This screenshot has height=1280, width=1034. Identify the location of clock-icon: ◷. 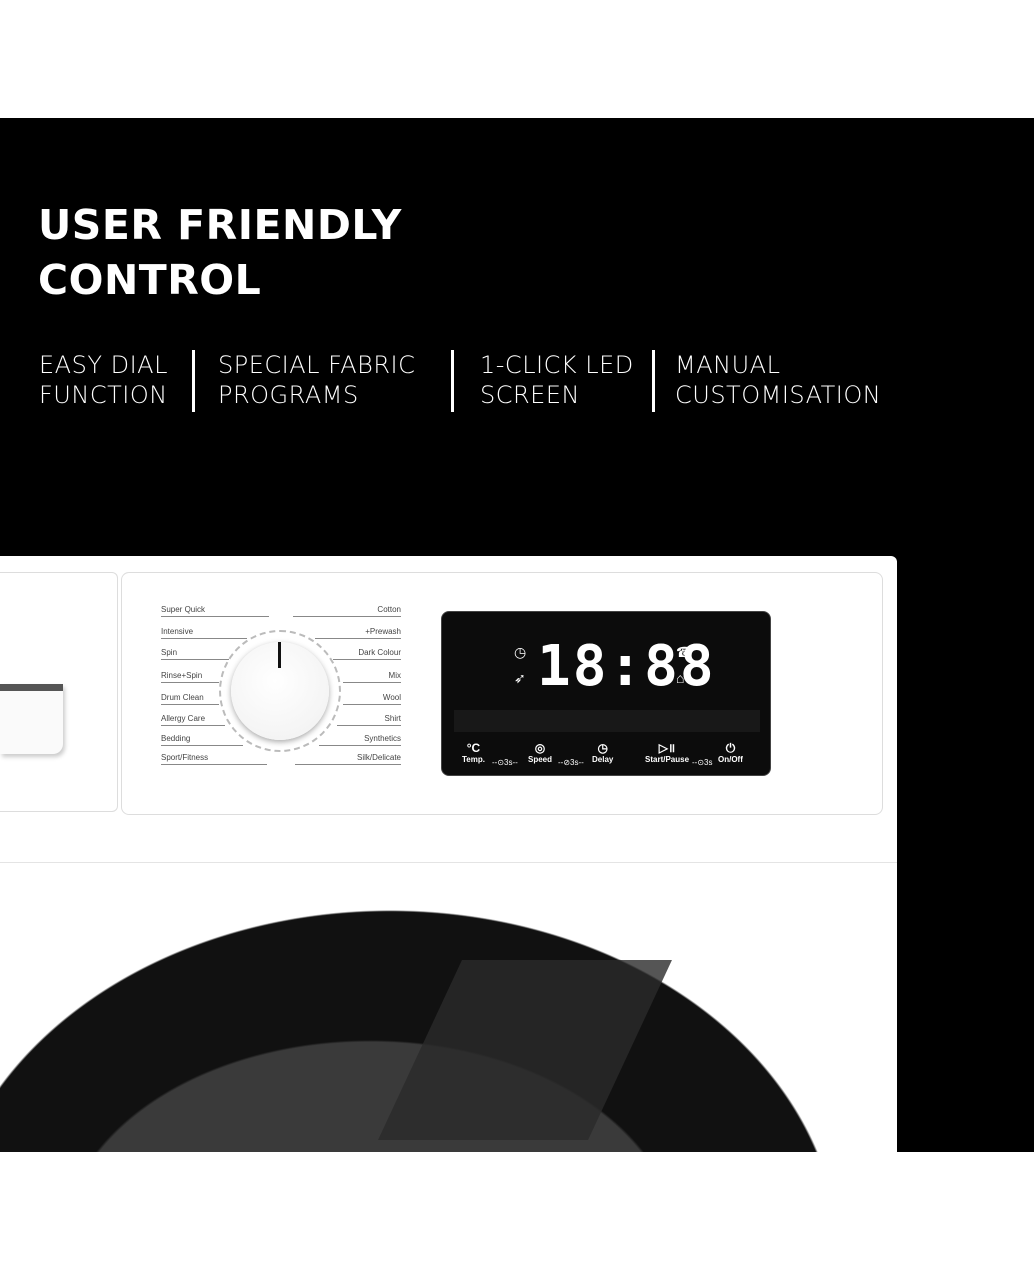
(520, 652).